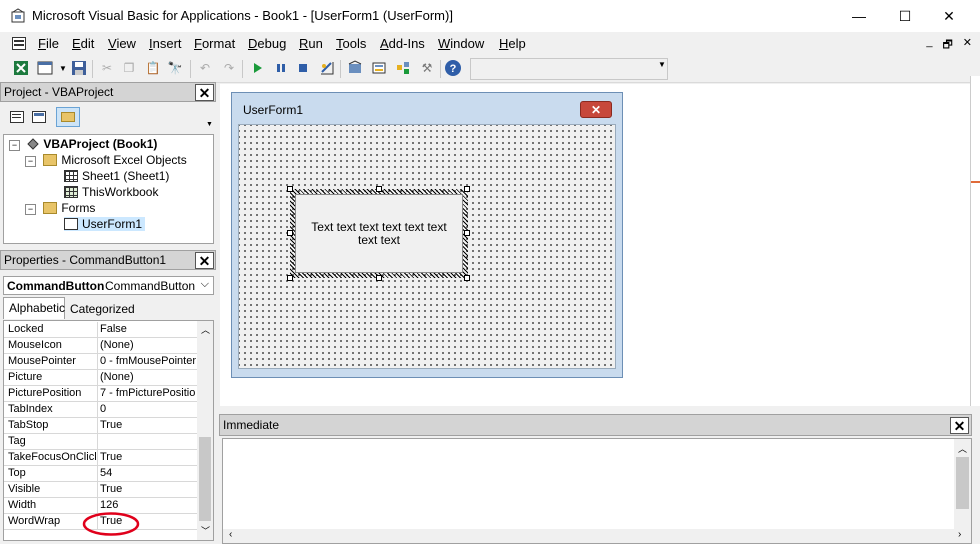  Describe the element at coordinates (467, 278) in the screenshot. I see `resize-handle-se` at that location.